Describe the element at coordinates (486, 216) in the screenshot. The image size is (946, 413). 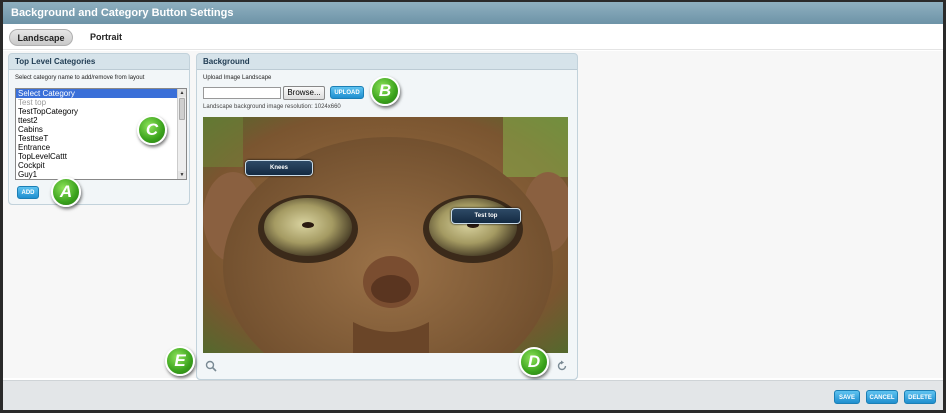
I see `category-button-test-top: Test top` at that location.